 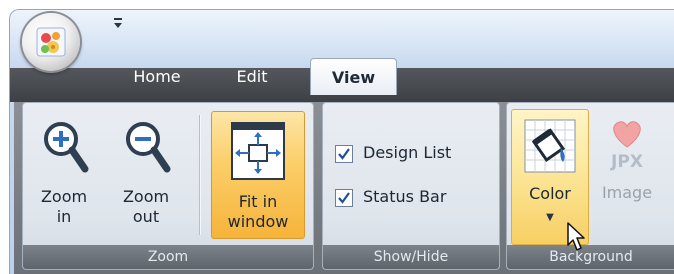 What do you see at coordinates (550, 193) in the screenshot?
I see `color-label: Color` at bounding box center [550, 193].